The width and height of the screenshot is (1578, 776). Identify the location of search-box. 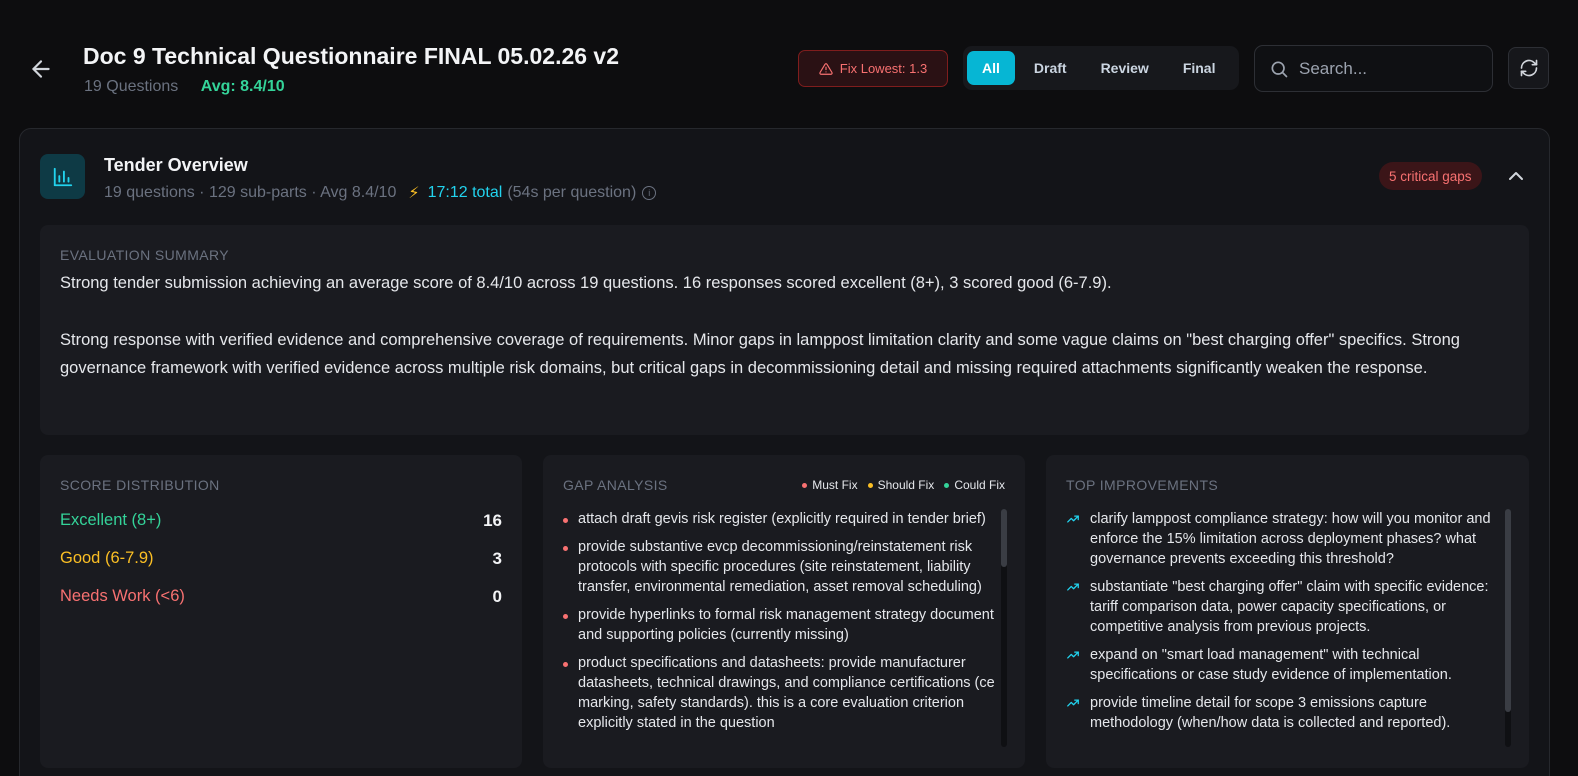
(1373, 68).